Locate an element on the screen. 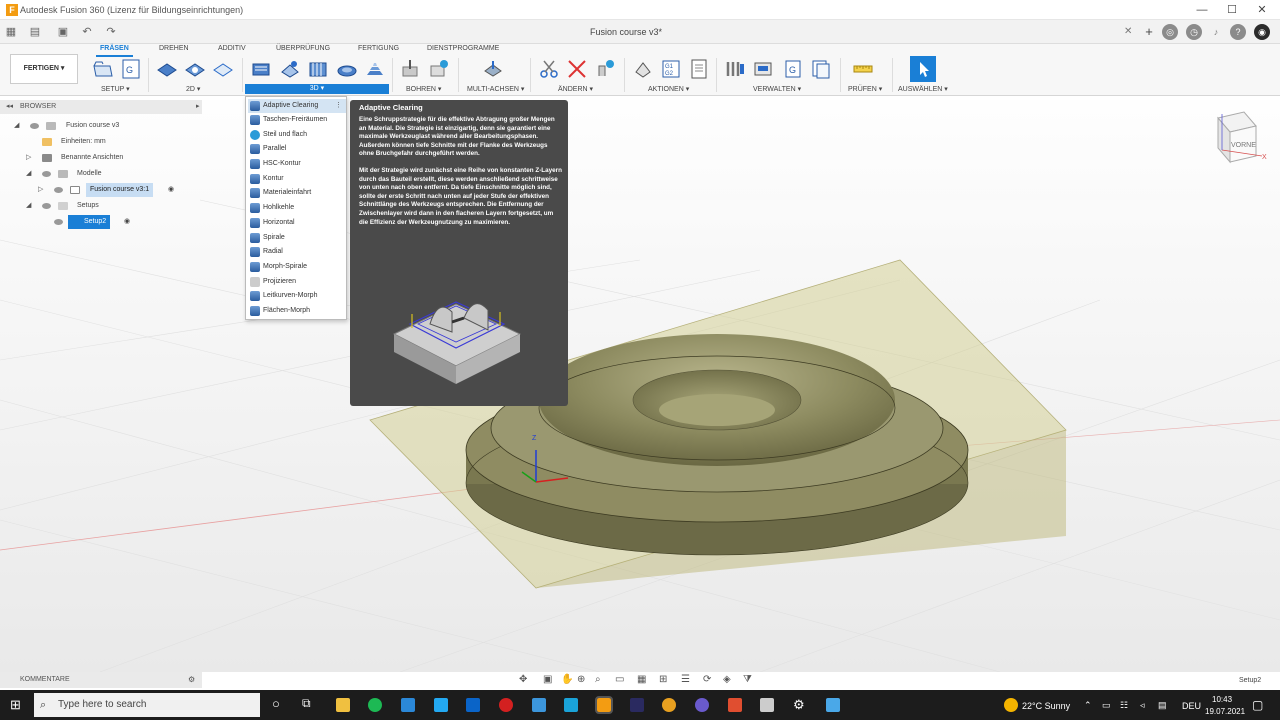 This screenshot has width=1280, height=720. fusion360-taskbar-icon is located at coordinates (604, 705).